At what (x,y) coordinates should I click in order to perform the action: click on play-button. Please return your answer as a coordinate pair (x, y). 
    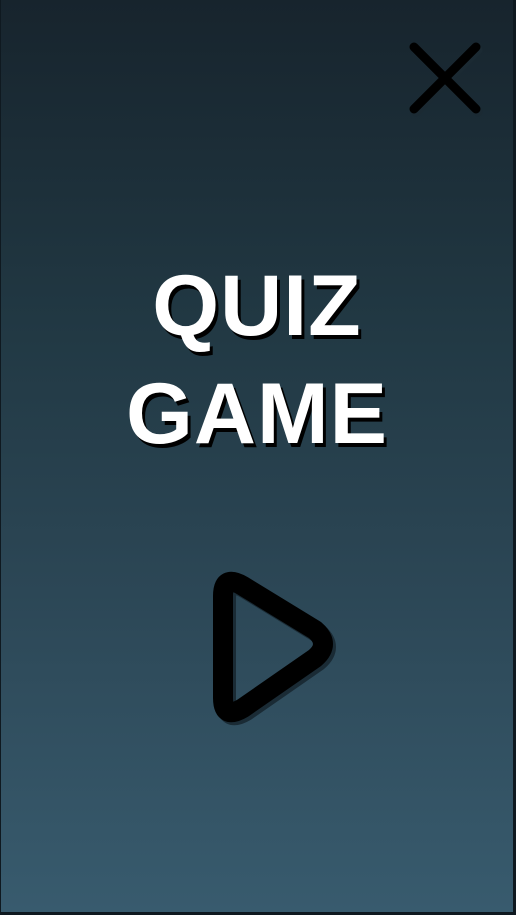
    Looking at the image, I should click on (264, 649).